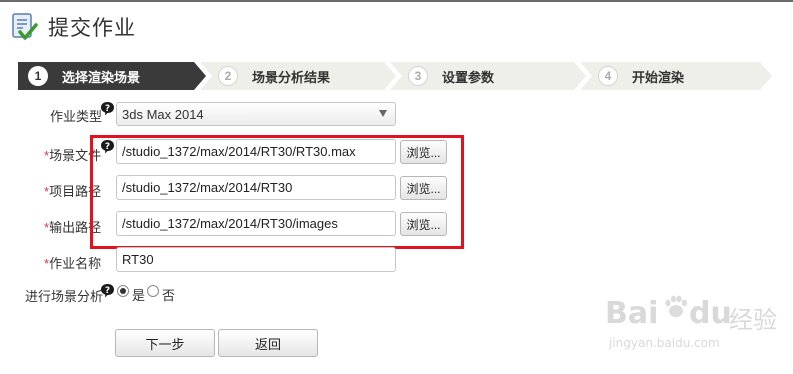 The height and width of the screenshot is (374, 793). I want to click on wizard-steps: 1 选择渲染场景 2 场景分析结果 3 设置参数 4 开始渲染, so click(398, 76).